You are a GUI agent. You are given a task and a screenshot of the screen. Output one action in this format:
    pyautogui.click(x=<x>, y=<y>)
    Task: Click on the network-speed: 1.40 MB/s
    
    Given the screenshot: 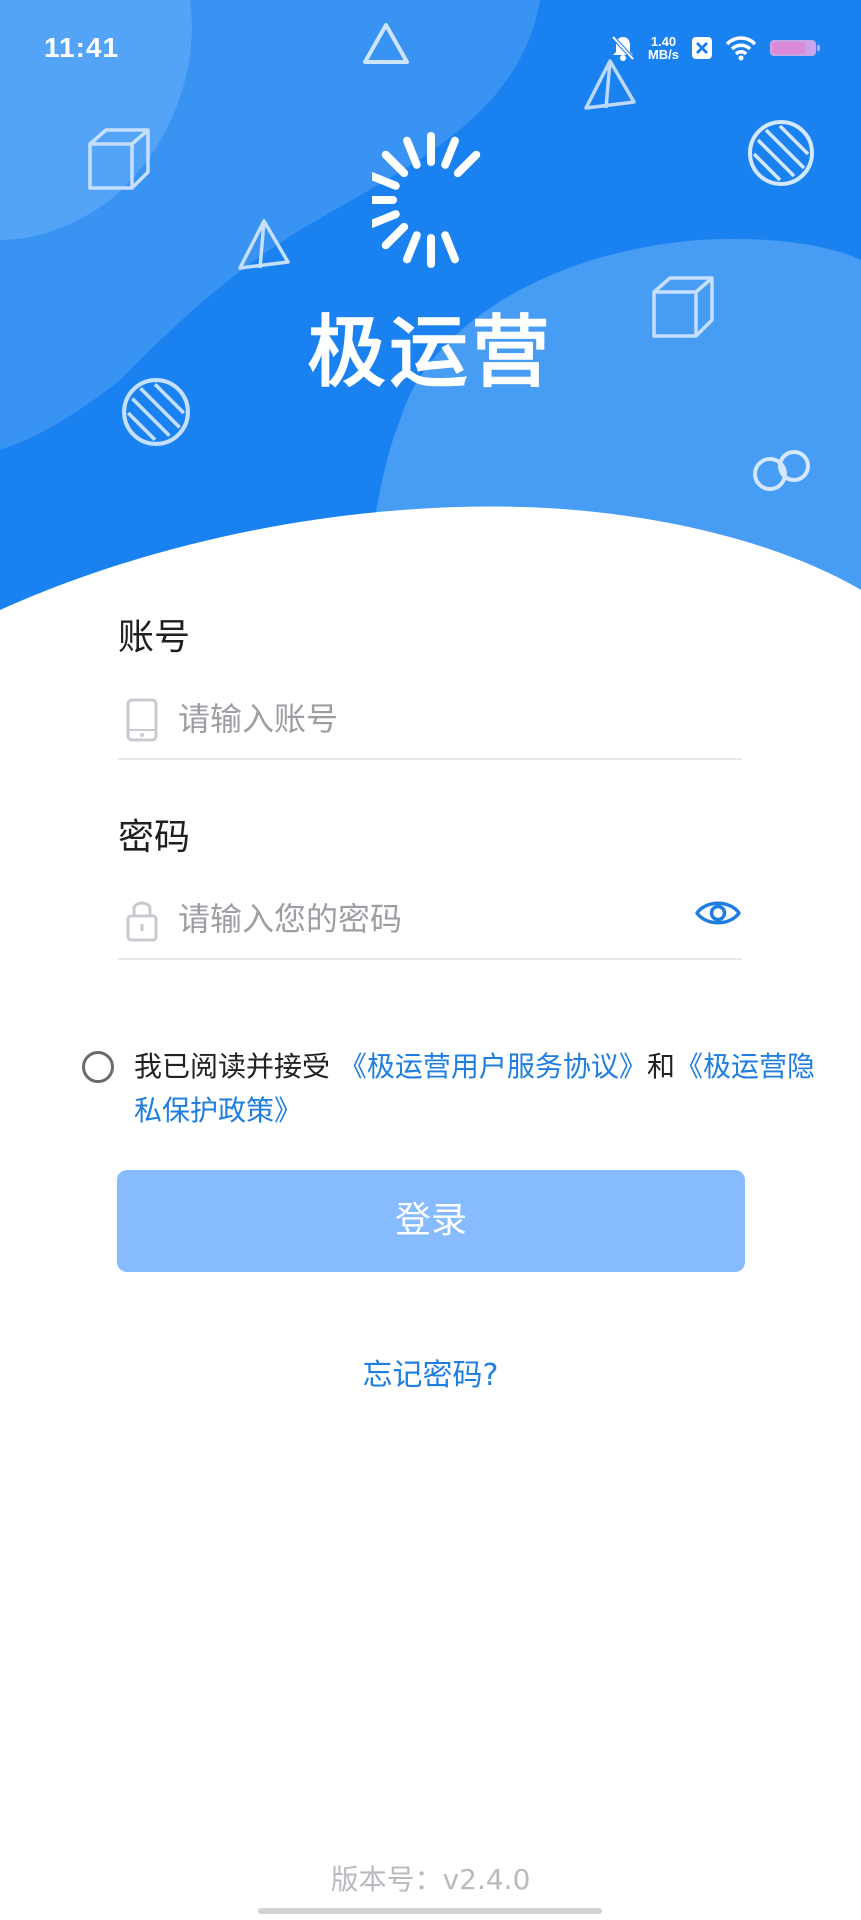 What is the action you would take?
    pyautogui.click(x=663, y=48)
    